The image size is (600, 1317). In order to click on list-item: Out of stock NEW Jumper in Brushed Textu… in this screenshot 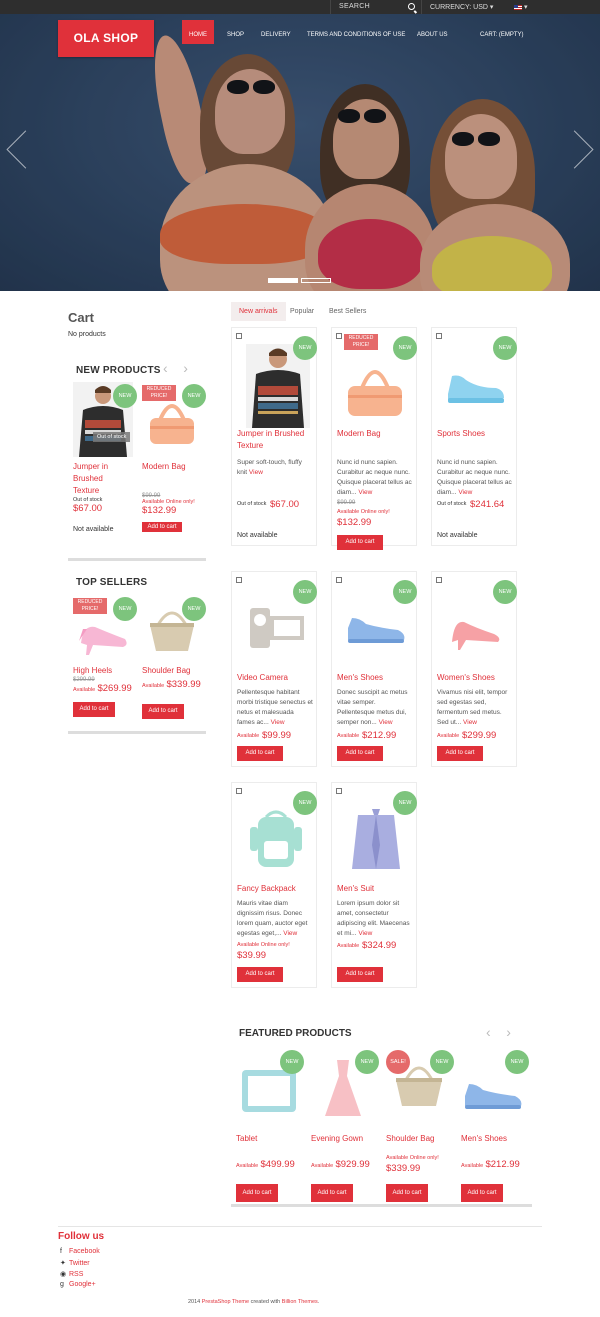, I will do `click(105, 457)`.